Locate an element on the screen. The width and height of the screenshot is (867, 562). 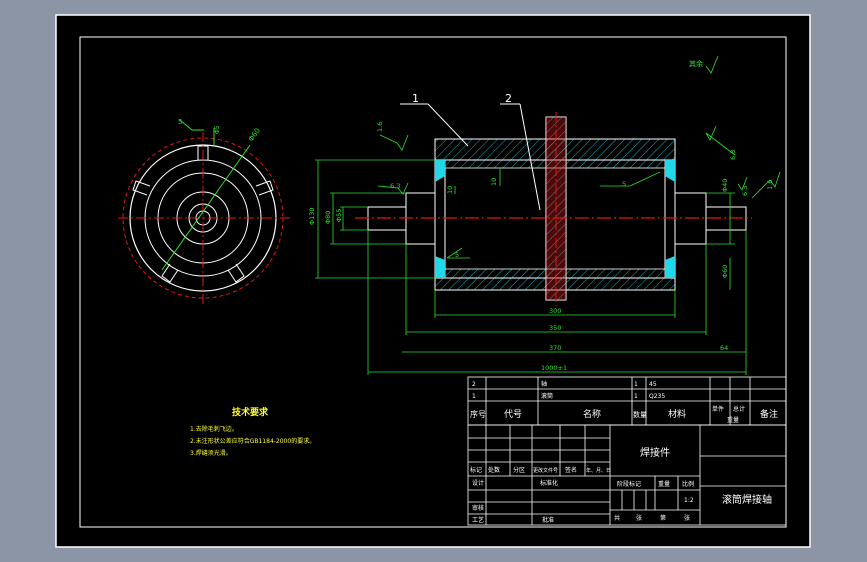
bom-header-qty: 数量 is located at coordinates (640, 414).